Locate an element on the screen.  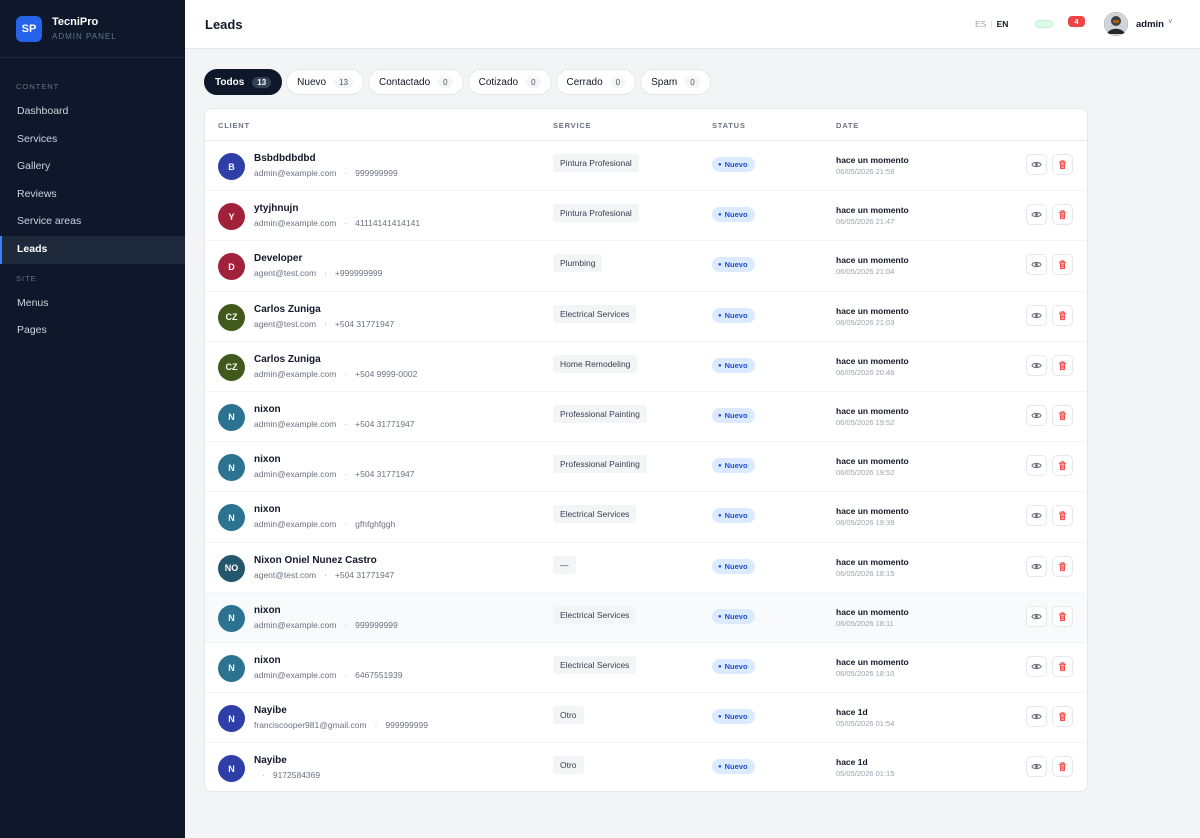
tab-nuevo: Nuevo 13 is located at coordinates (325, 82).